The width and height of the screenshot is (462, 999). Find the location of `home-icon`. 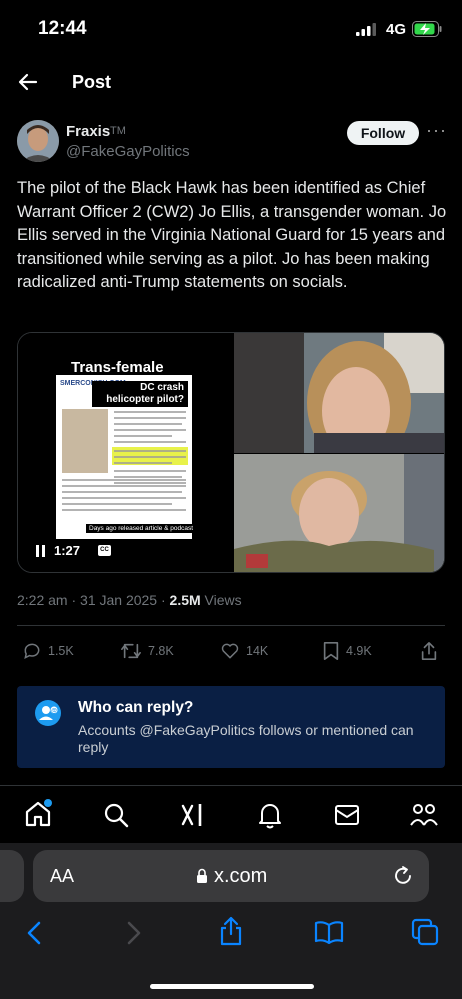

home-icon is located at coordinates (38, 813).